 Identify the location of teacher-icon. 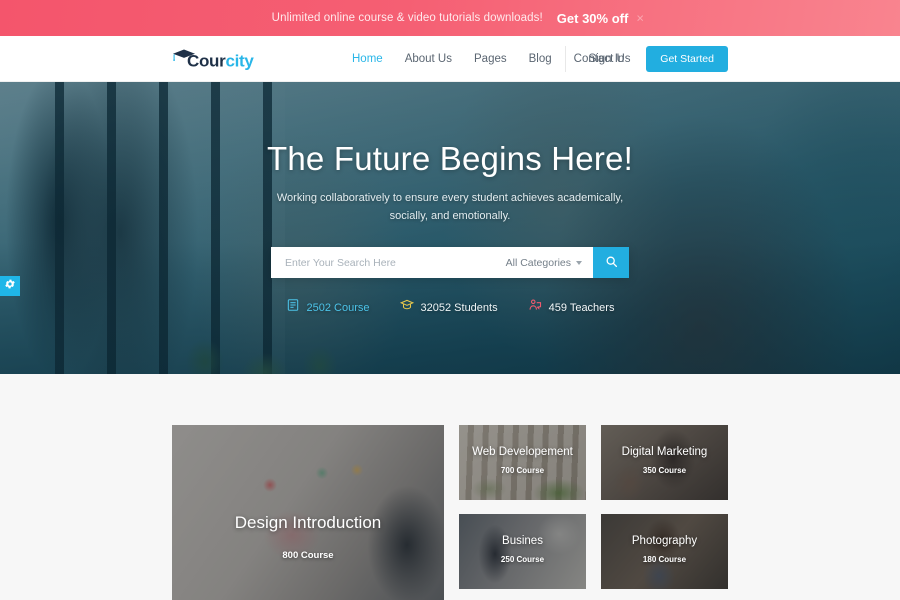
(535, 307).